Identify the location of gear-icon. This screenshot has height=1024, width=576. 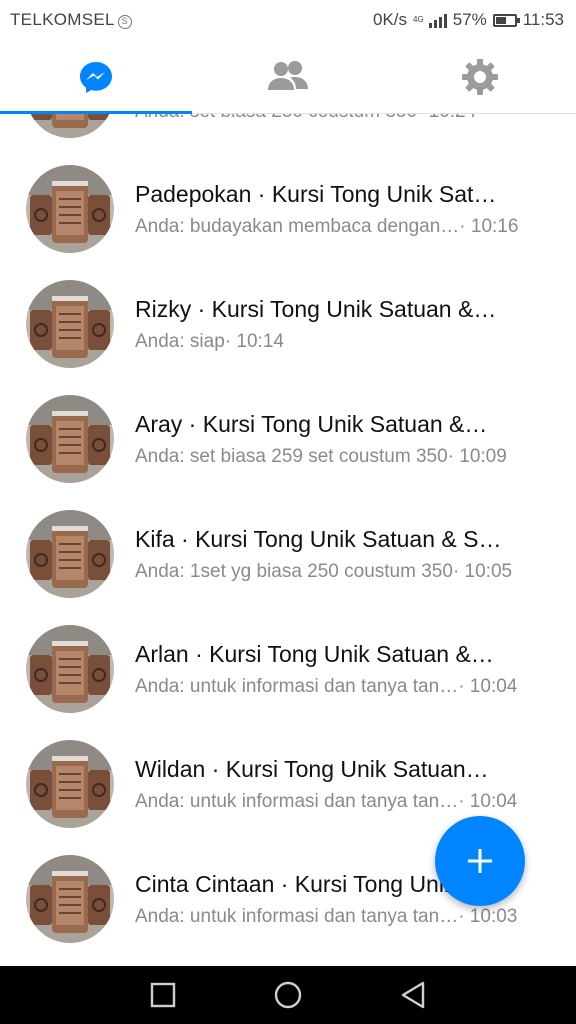
(480, 76).